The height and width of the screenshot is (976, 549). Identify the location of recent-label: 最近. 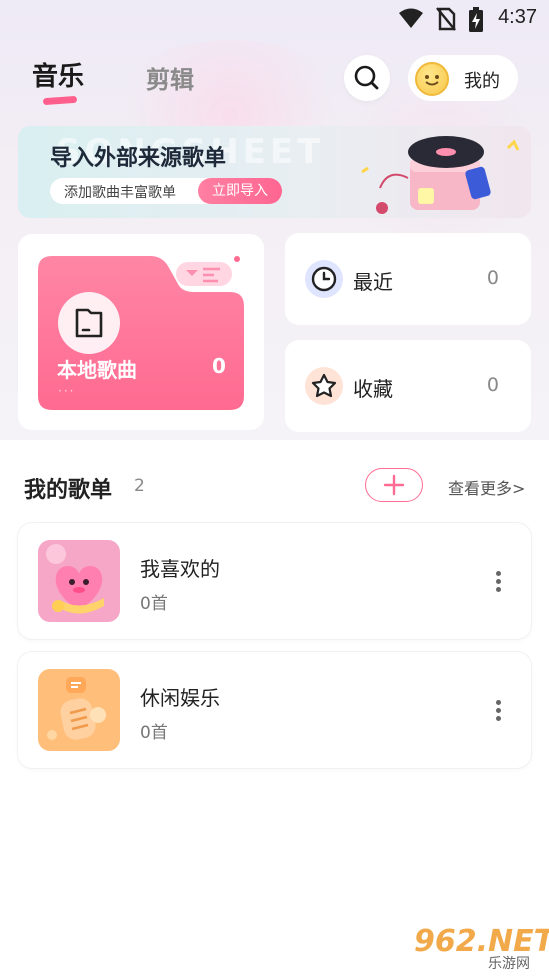
(373, 282).